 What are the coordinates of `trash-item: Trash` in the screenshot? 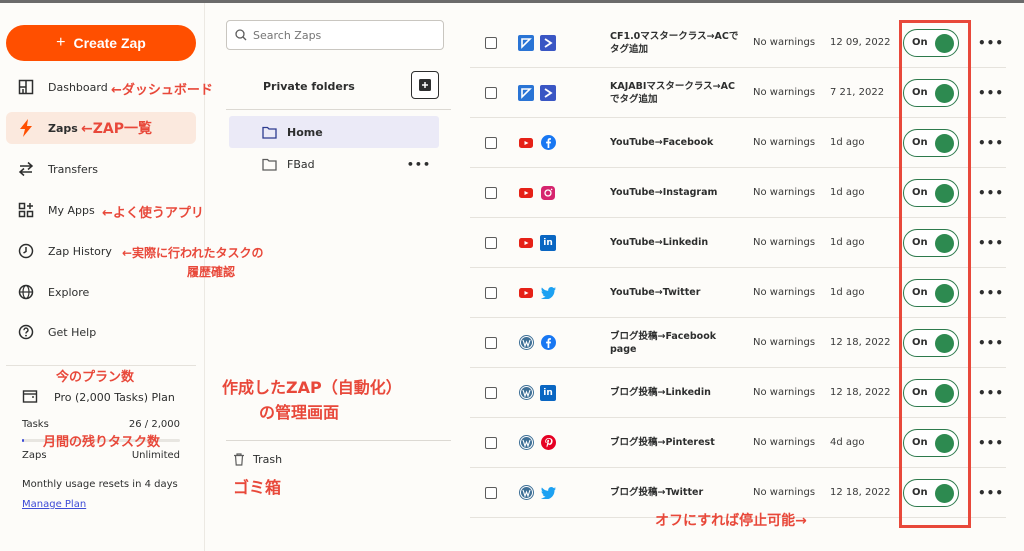 It's located at (257, 459).